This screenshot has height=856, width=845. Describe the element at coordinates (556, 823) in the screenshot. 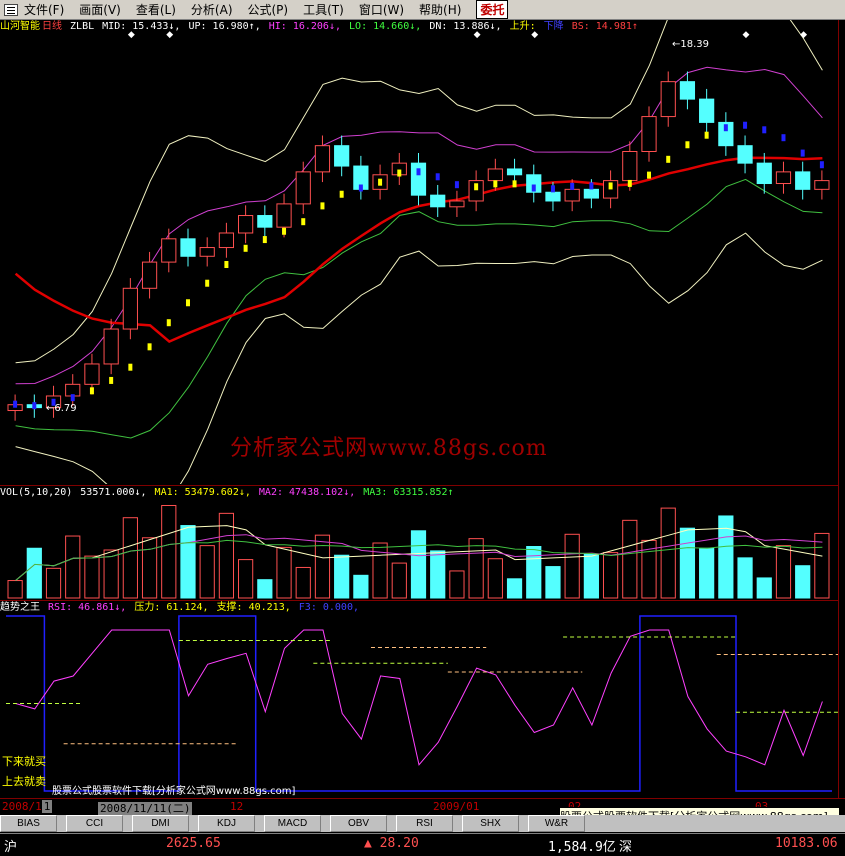

I see `tab-wr: W&R` at that location.